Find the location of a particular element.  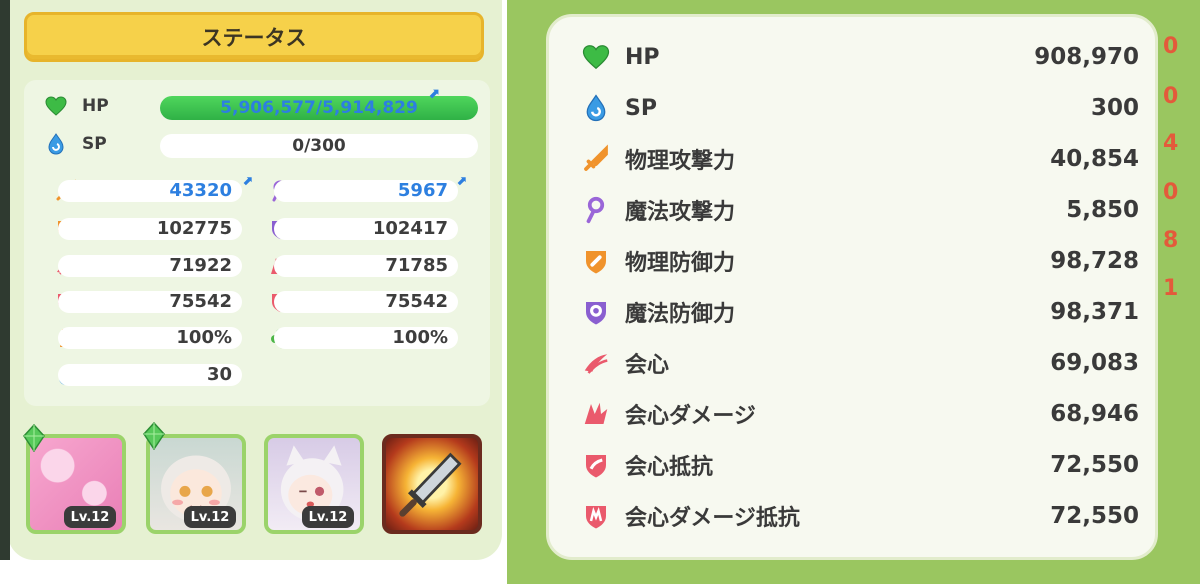

detail-value: 98,728 is located at coordinates (1094, 261).